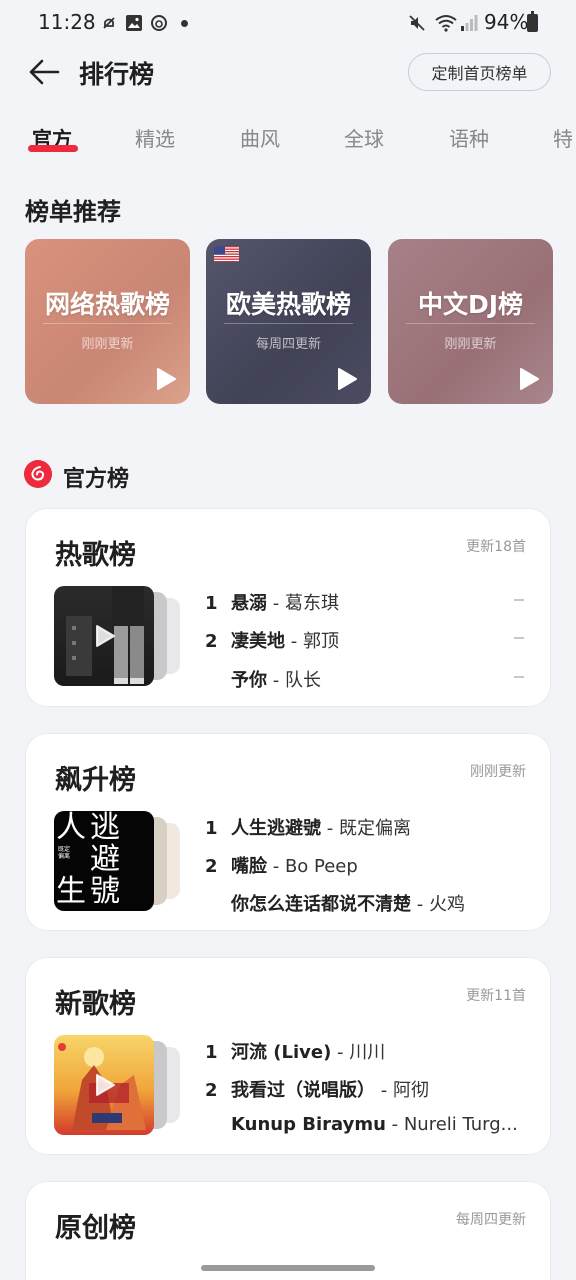 This screenshot has height=1280, width=576. Describe the element at coordinates (308, 1124) in the screenshot. I see `song-title: Kunup Biraymu` at that location.